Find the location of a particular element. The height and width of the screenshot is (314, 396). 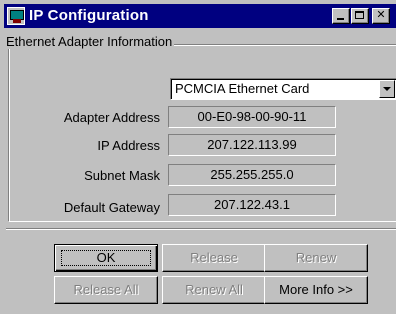

minimize-button is located at coordinates (341, 16).